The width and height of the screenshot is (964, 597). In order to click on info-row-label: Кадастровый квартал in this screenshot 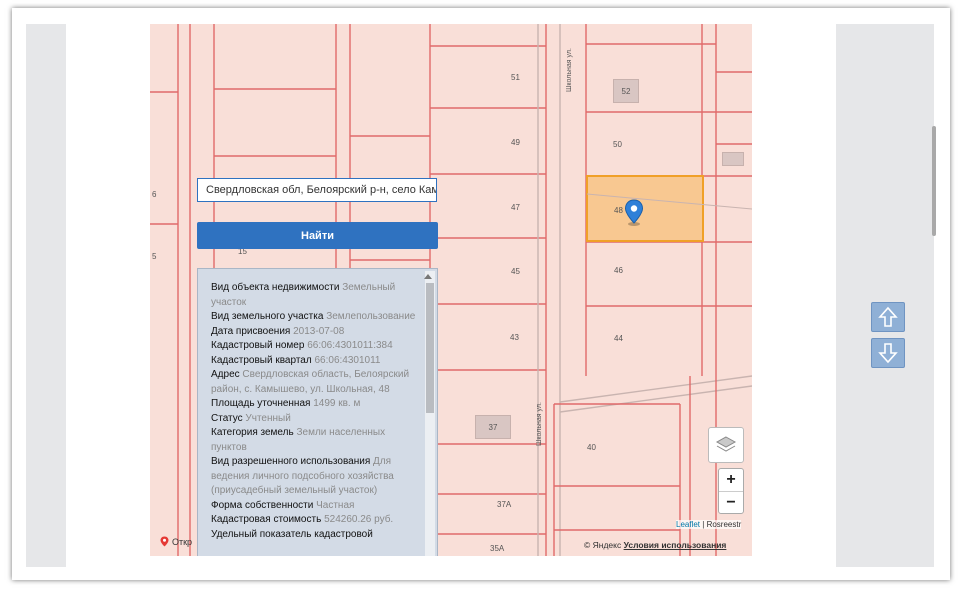, I will do `click(261, 360)`.